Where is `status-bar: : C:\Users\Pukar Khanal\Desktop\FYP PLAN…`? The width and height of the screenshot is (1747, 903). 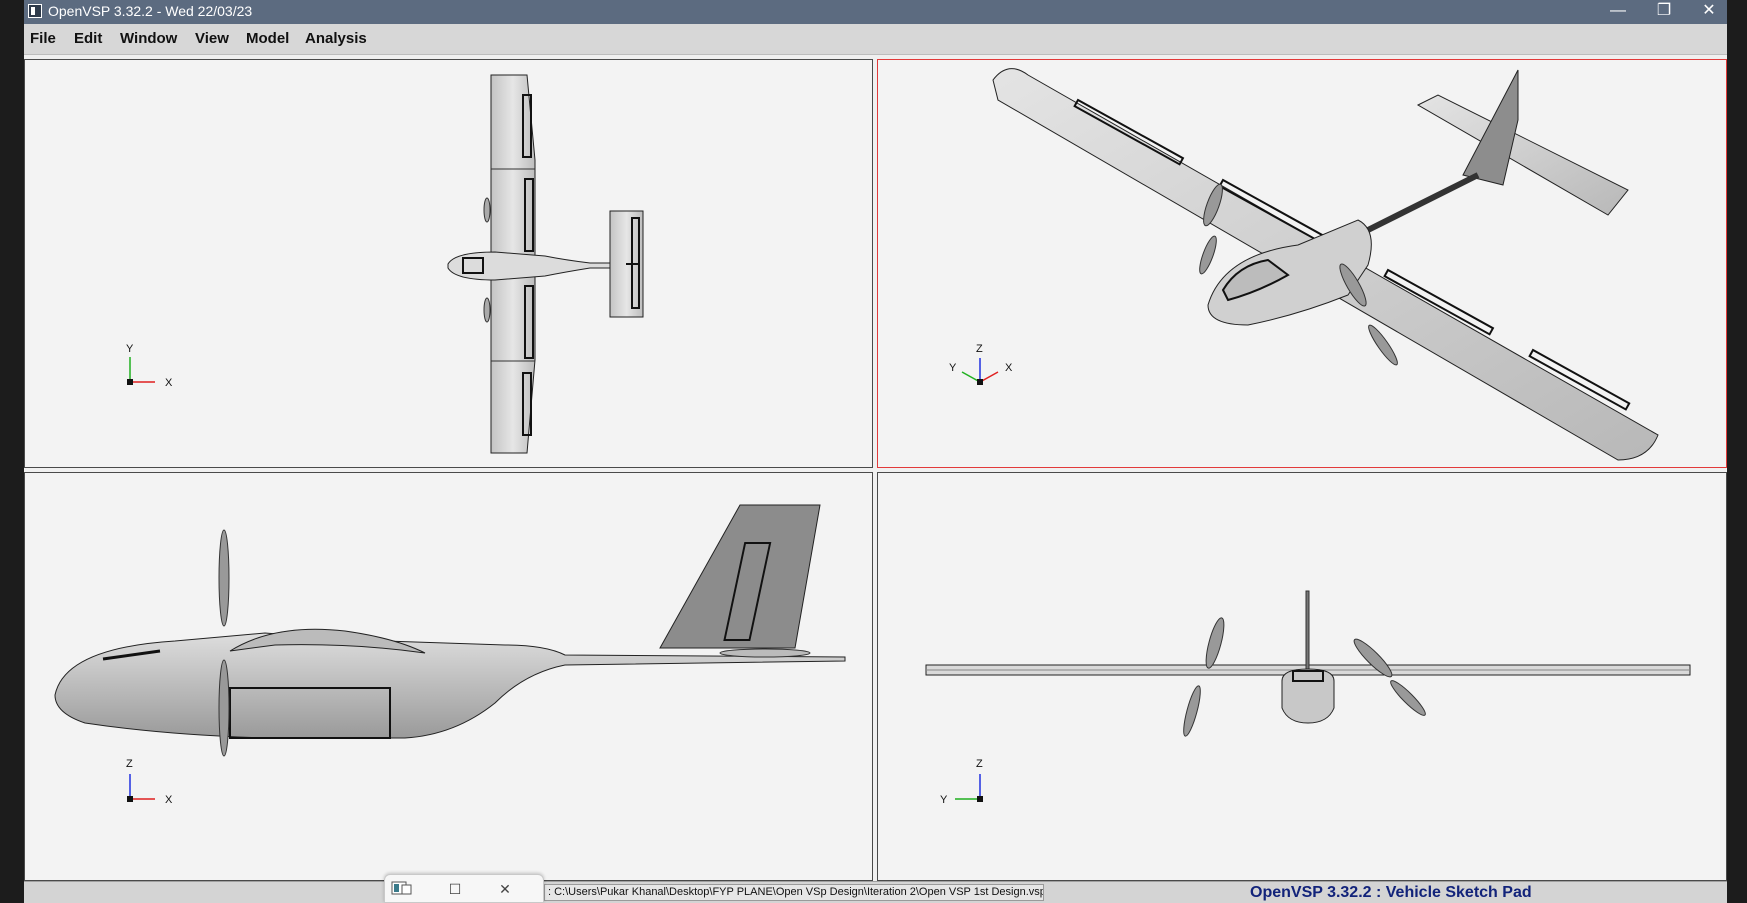 status-bar: : C:\Users\Pukar Khanal\Desktop\FYP PLAN… is located at coordinates (875, 892).